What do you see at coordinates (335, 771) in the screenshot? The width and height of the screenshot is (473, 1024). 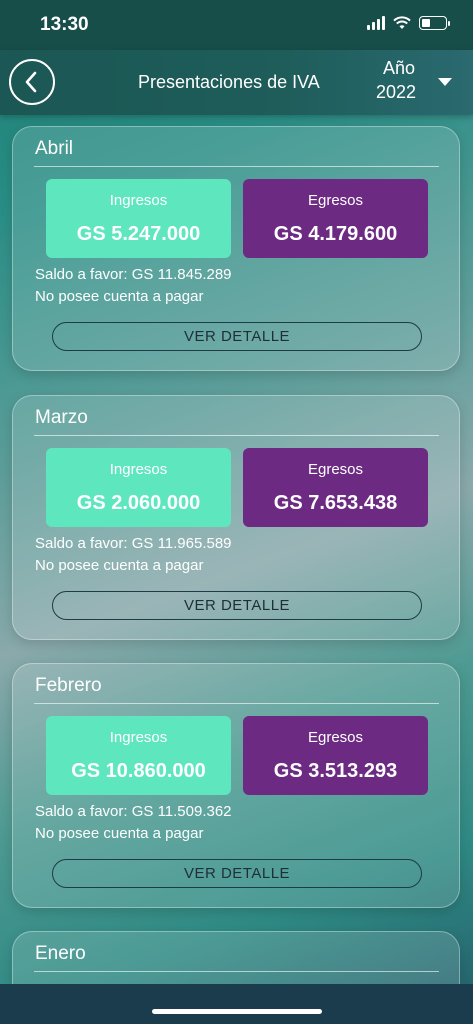 I see `expense-value: GS 3.513.293` at bounding box center [335, 771].